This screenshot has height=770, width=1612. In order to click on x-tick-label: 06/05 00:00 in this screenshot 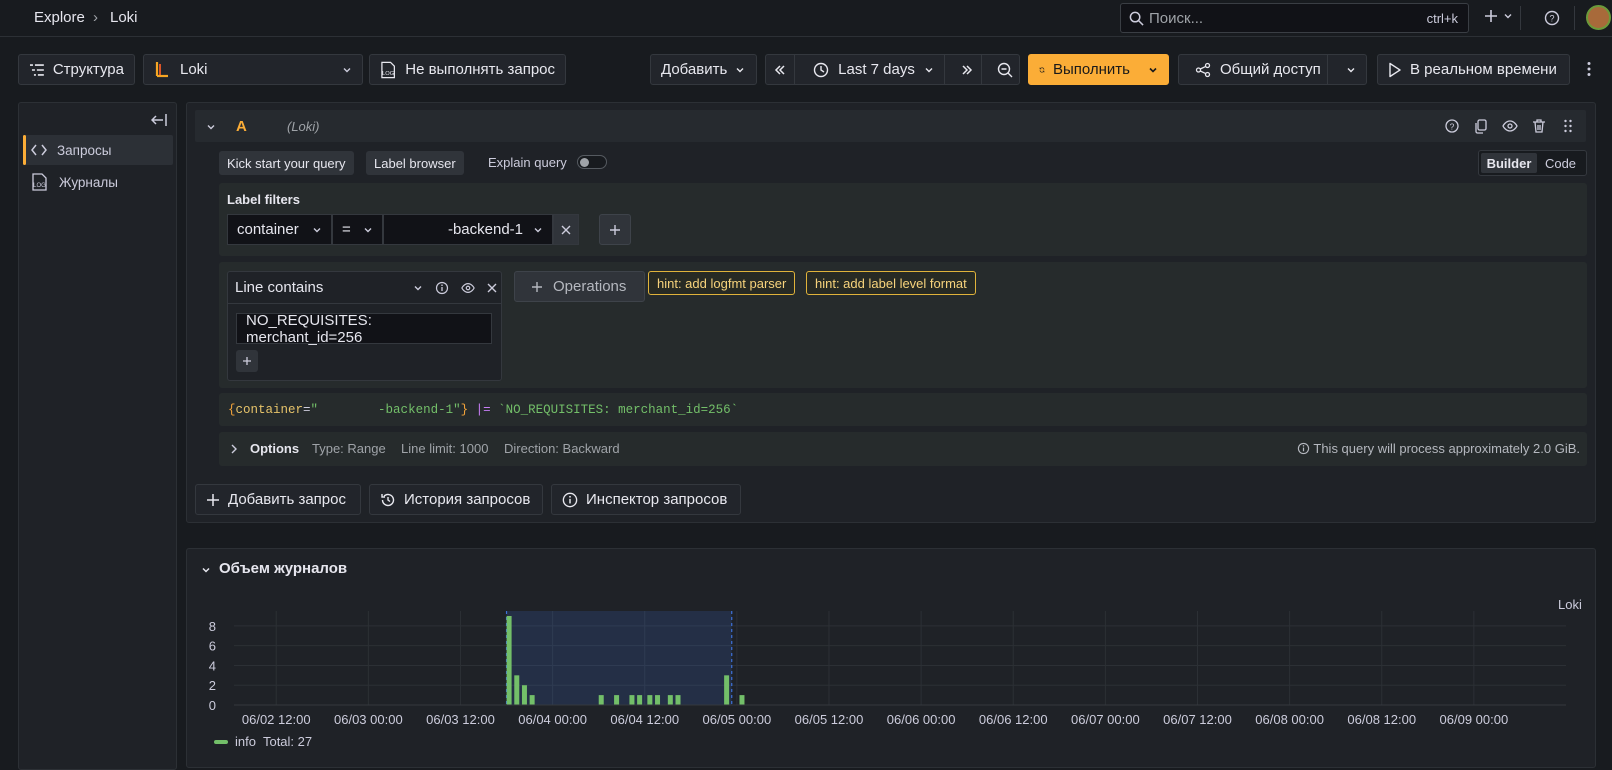, I will do `click(737, 719)`.